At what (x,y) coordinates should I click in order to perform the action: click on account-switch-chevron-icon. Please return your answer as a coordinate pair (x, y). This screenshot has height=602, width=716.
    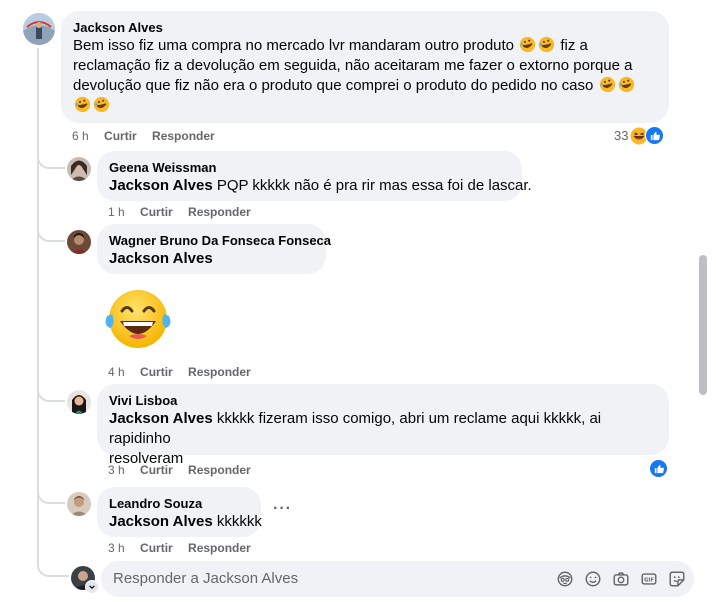
    Looking at the image, I should click on (92, 587).